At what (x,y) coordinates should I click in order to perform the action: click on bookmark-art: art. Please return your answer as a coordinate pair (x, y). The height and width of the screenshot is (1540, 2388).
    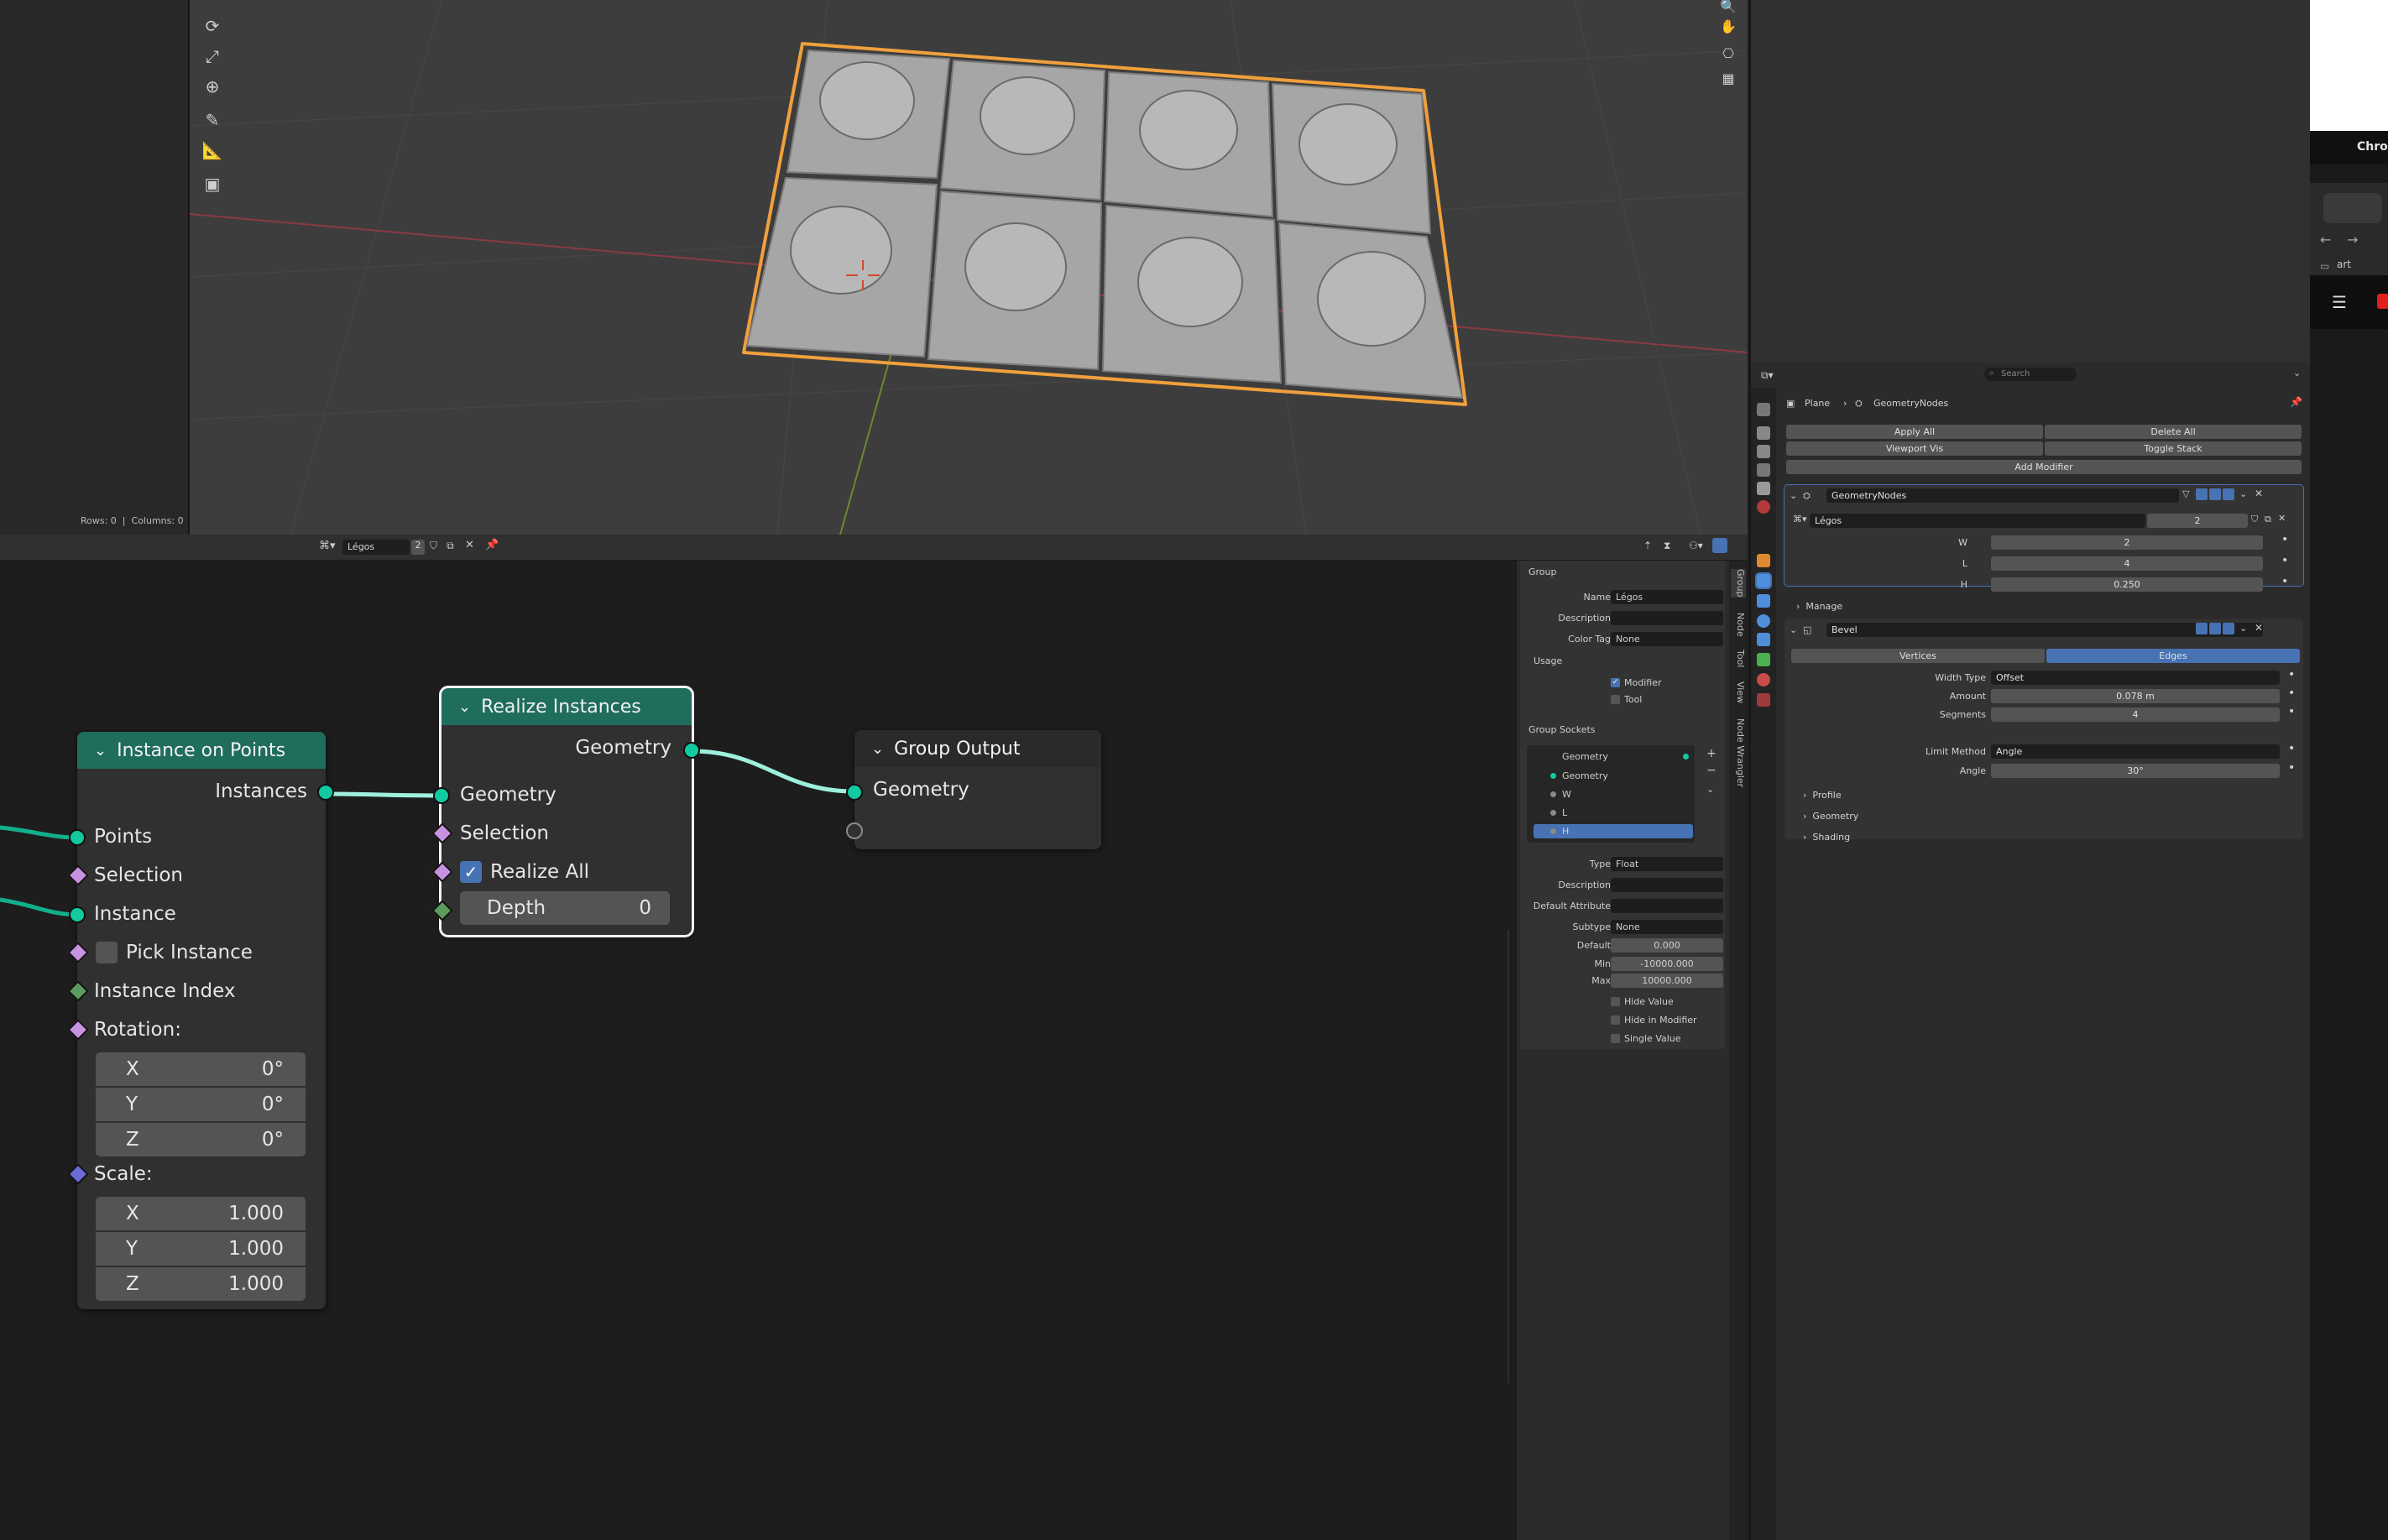
    Looking at the image, I should click on (2344, 264).